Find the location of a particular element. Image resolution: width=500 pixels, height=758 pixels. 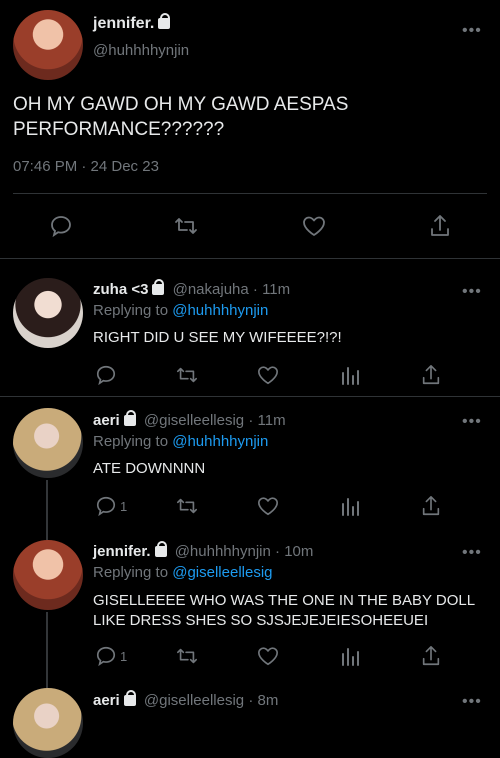

mention-link: @giselleellesig is located at coordinates (222, 572).